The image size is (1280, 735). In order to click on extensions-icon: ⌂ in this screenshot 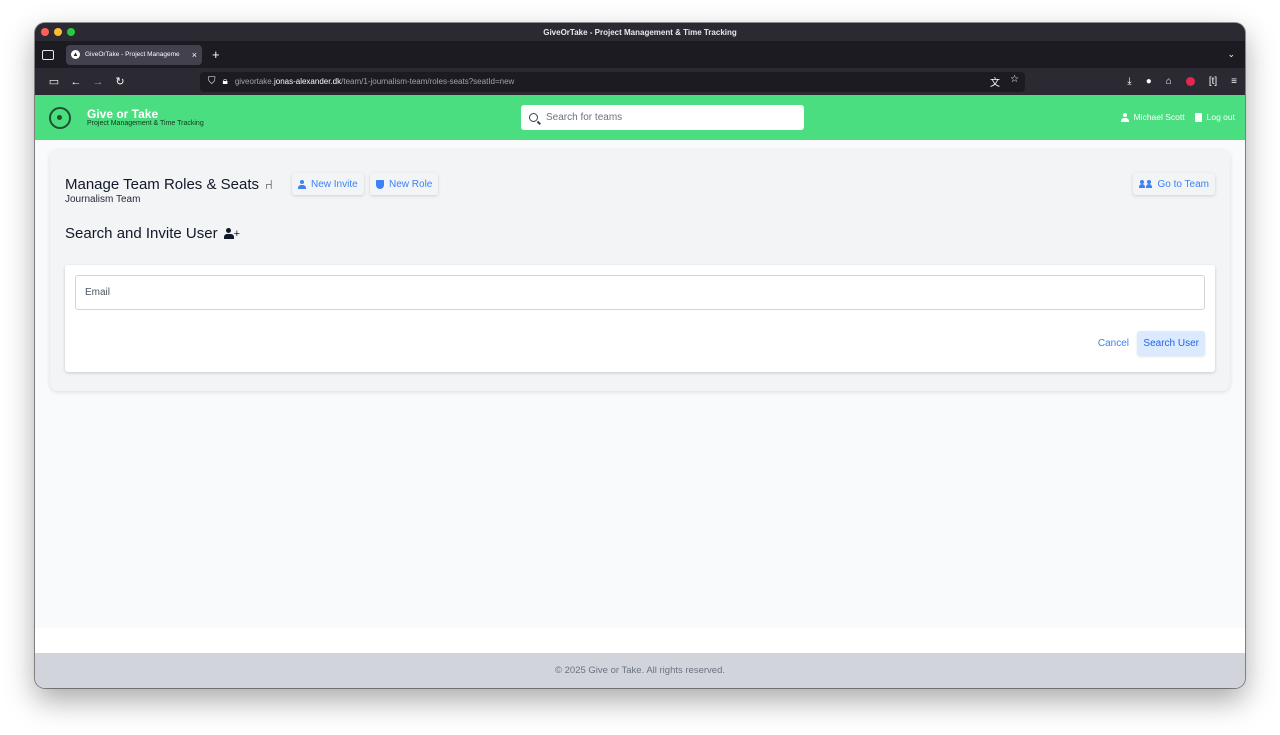, I will do `click(1169, 81)`.